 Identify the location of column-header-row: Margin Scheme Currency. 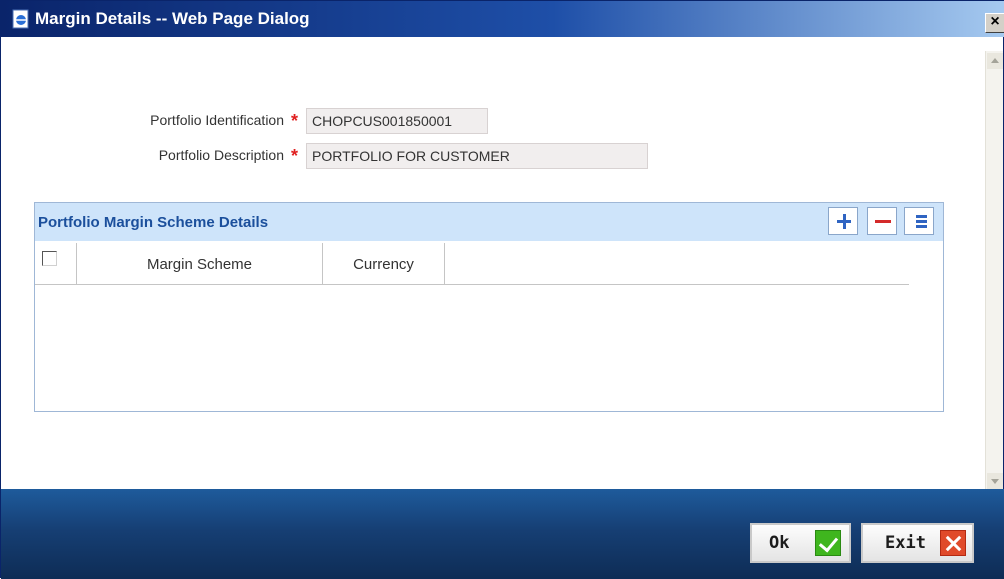
(472, 264).